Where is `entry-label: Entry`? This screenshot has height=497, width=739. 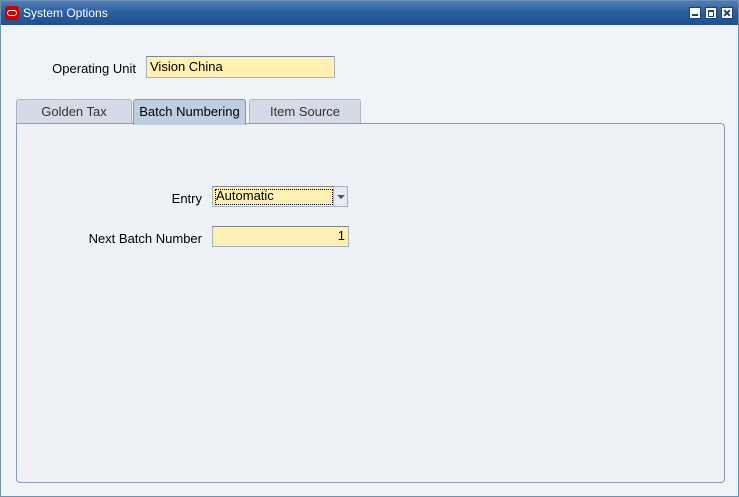 entry-label: Entry is located at coordinates (186, 198).